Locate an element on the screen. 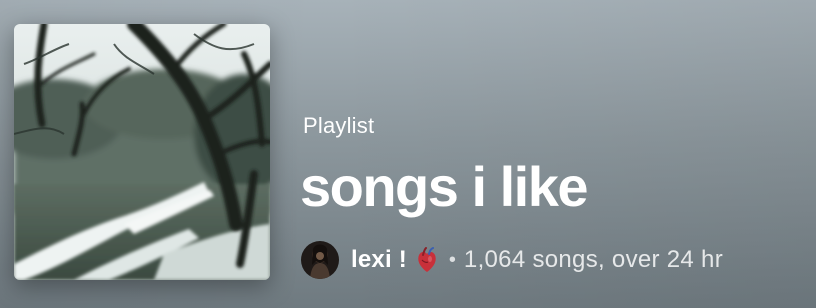 The image size is (816, 308). playlist-meta: lexi ! • 1,064 songs, over 24 hr is located at coordinates (512, 260).